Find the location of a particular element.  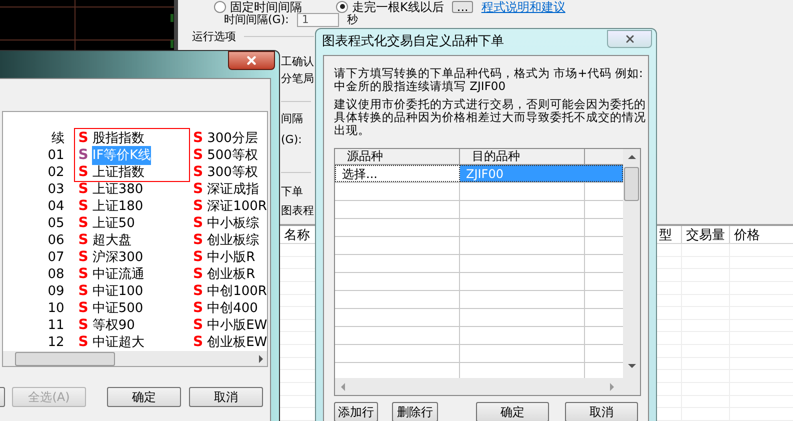

scroll-up-icon is located at coordinates (632, 157).